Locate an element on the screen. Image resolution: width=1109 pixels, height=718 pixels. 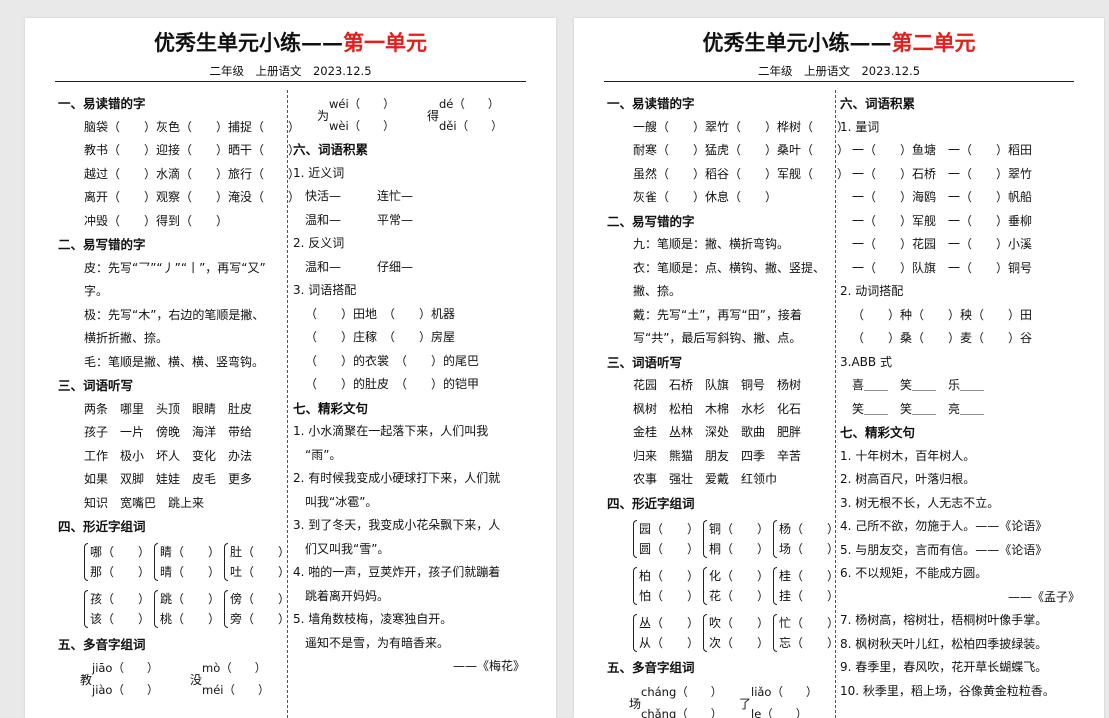
char-entry: 旁（ ） is located at coordinates (260, 619).